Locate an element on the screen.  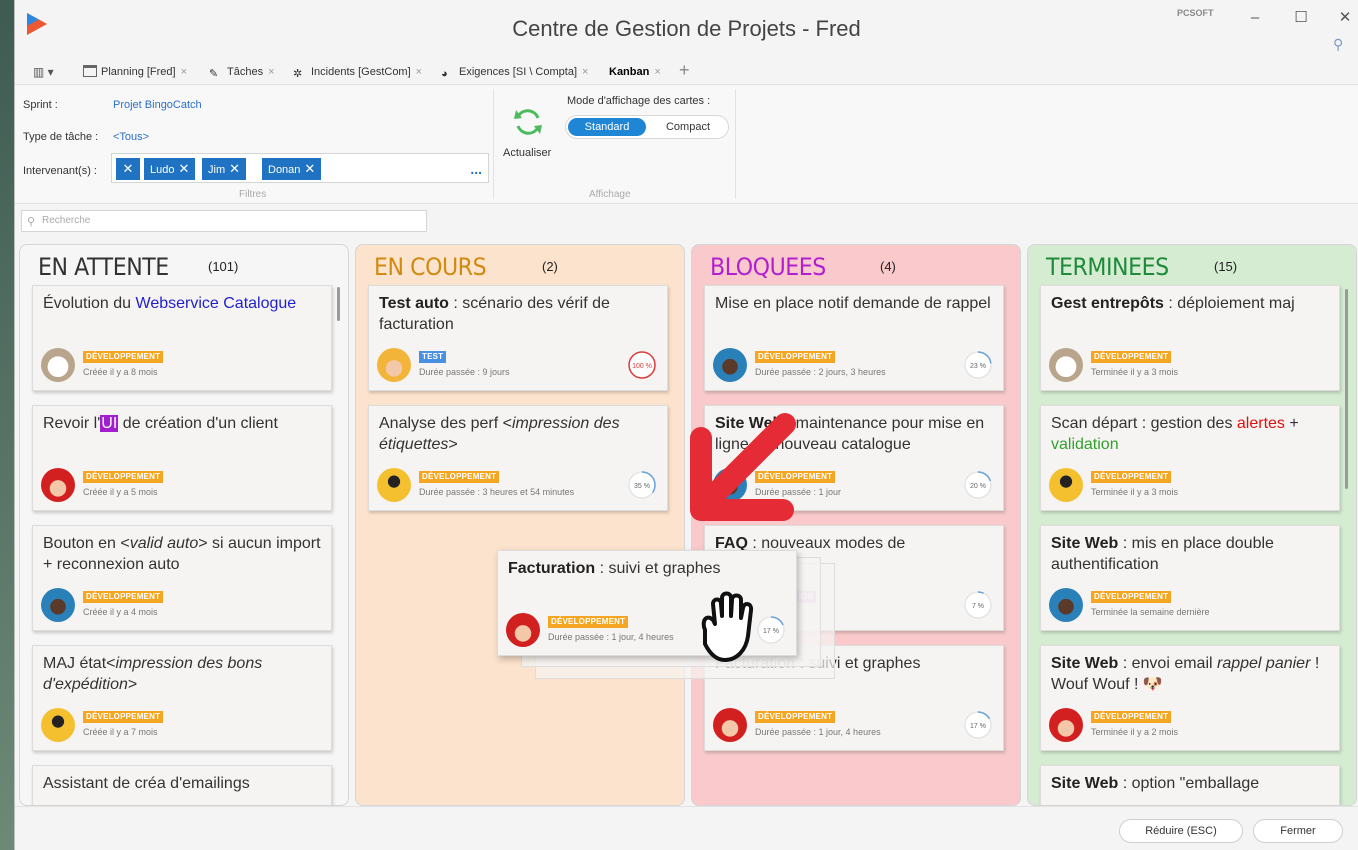
mode-compact-option: Compact is located at coordinates (688, 127).